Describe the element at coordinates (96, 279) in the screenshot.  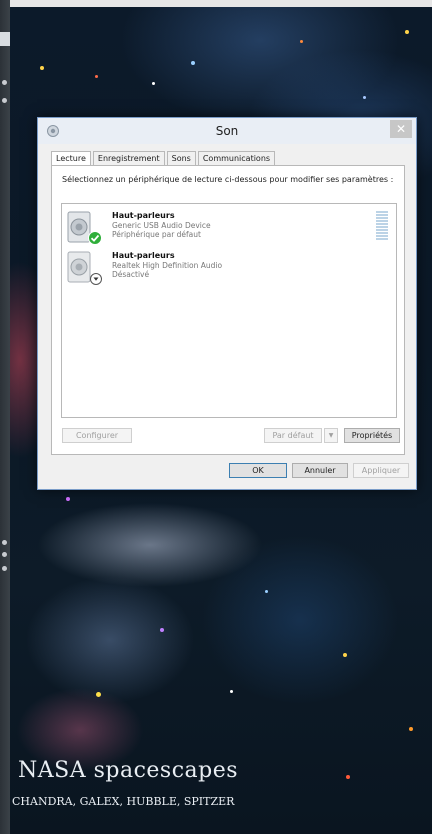
I see `disabled-arrow-icon` at that location.